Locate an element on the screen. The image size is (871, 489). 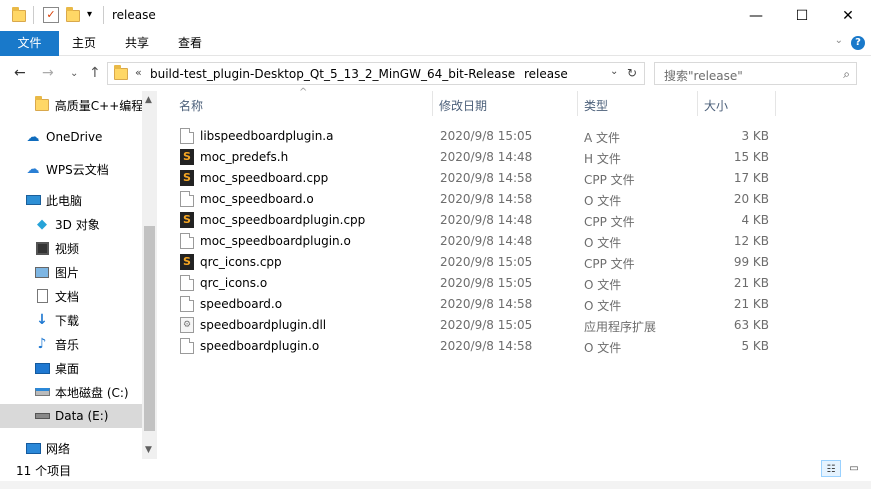
address-dropdown-icon: ⌄ is located at coordinates (614, 71).